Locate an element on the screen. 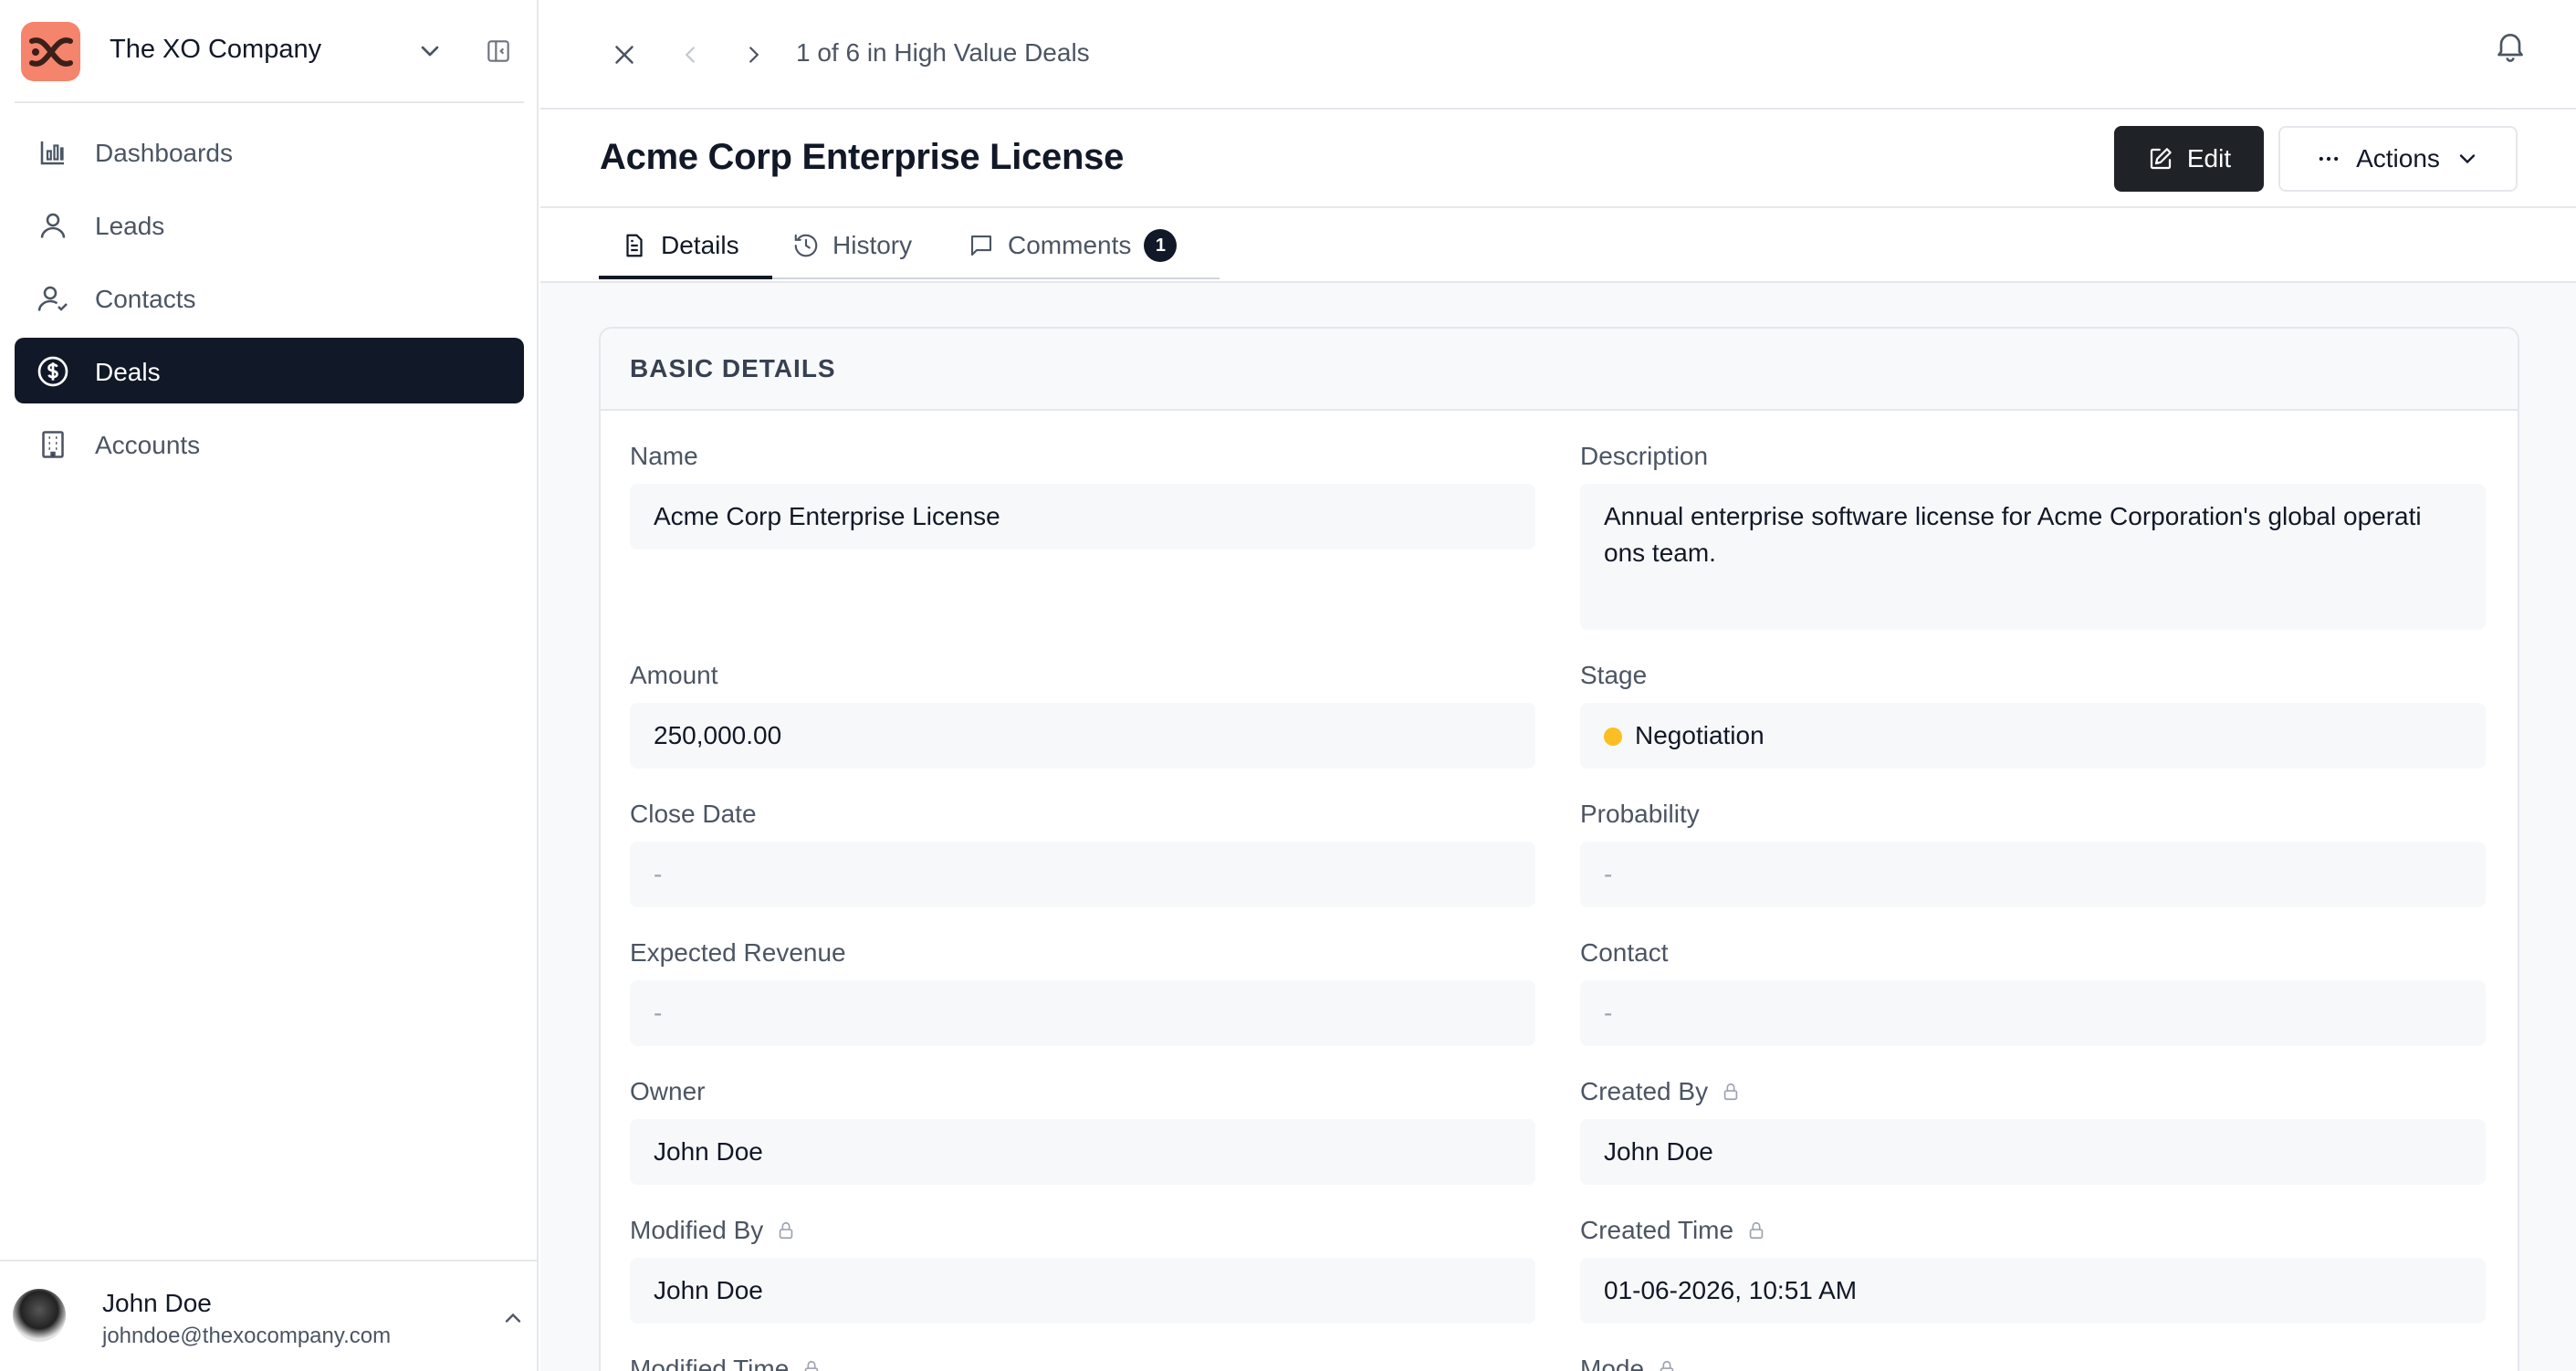 Image resolution: width=2576 pixels, height=1371 pixels. actions-button-label: Actions is located at coordinates (2398, 158).